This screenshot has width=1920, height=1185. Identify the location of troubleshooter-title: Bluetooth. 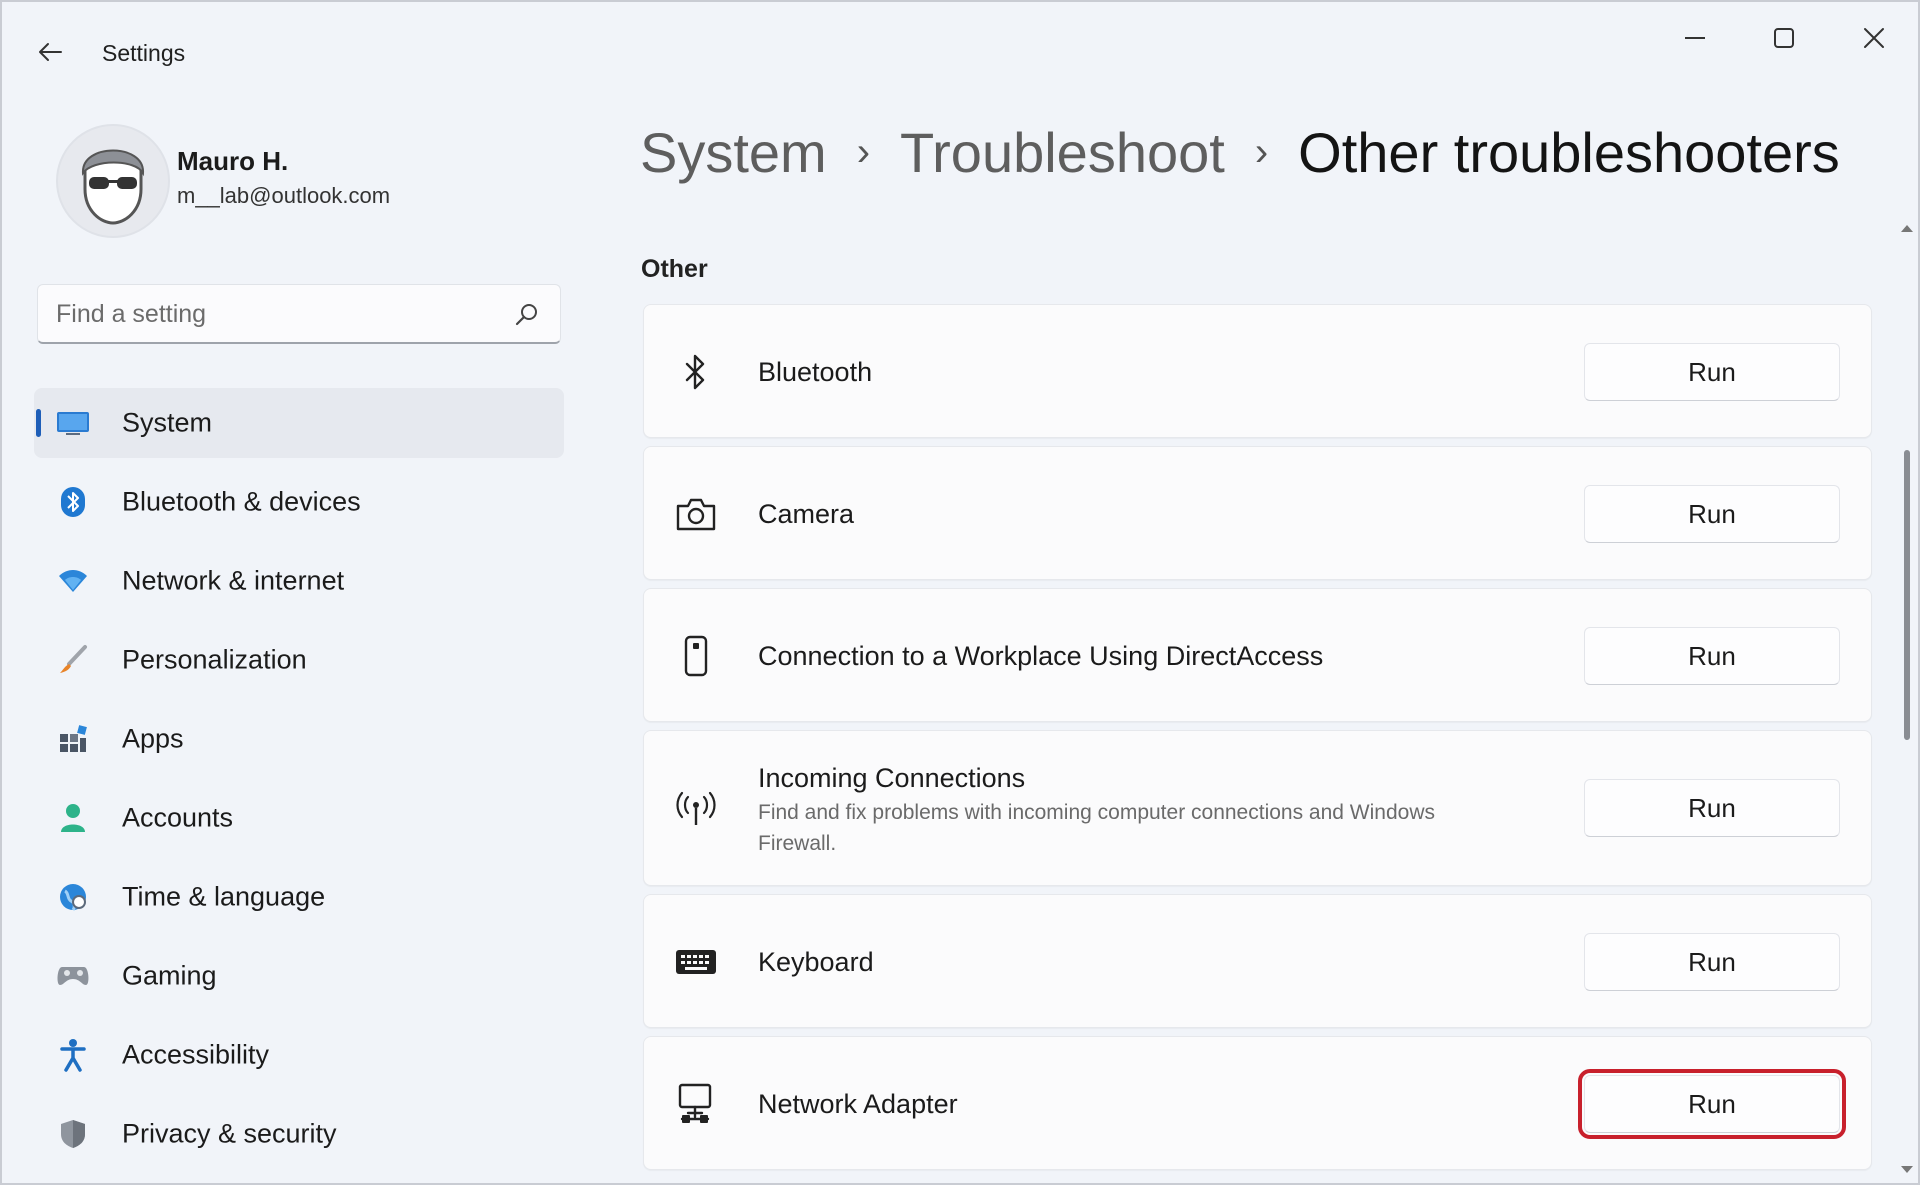
(815, 372).